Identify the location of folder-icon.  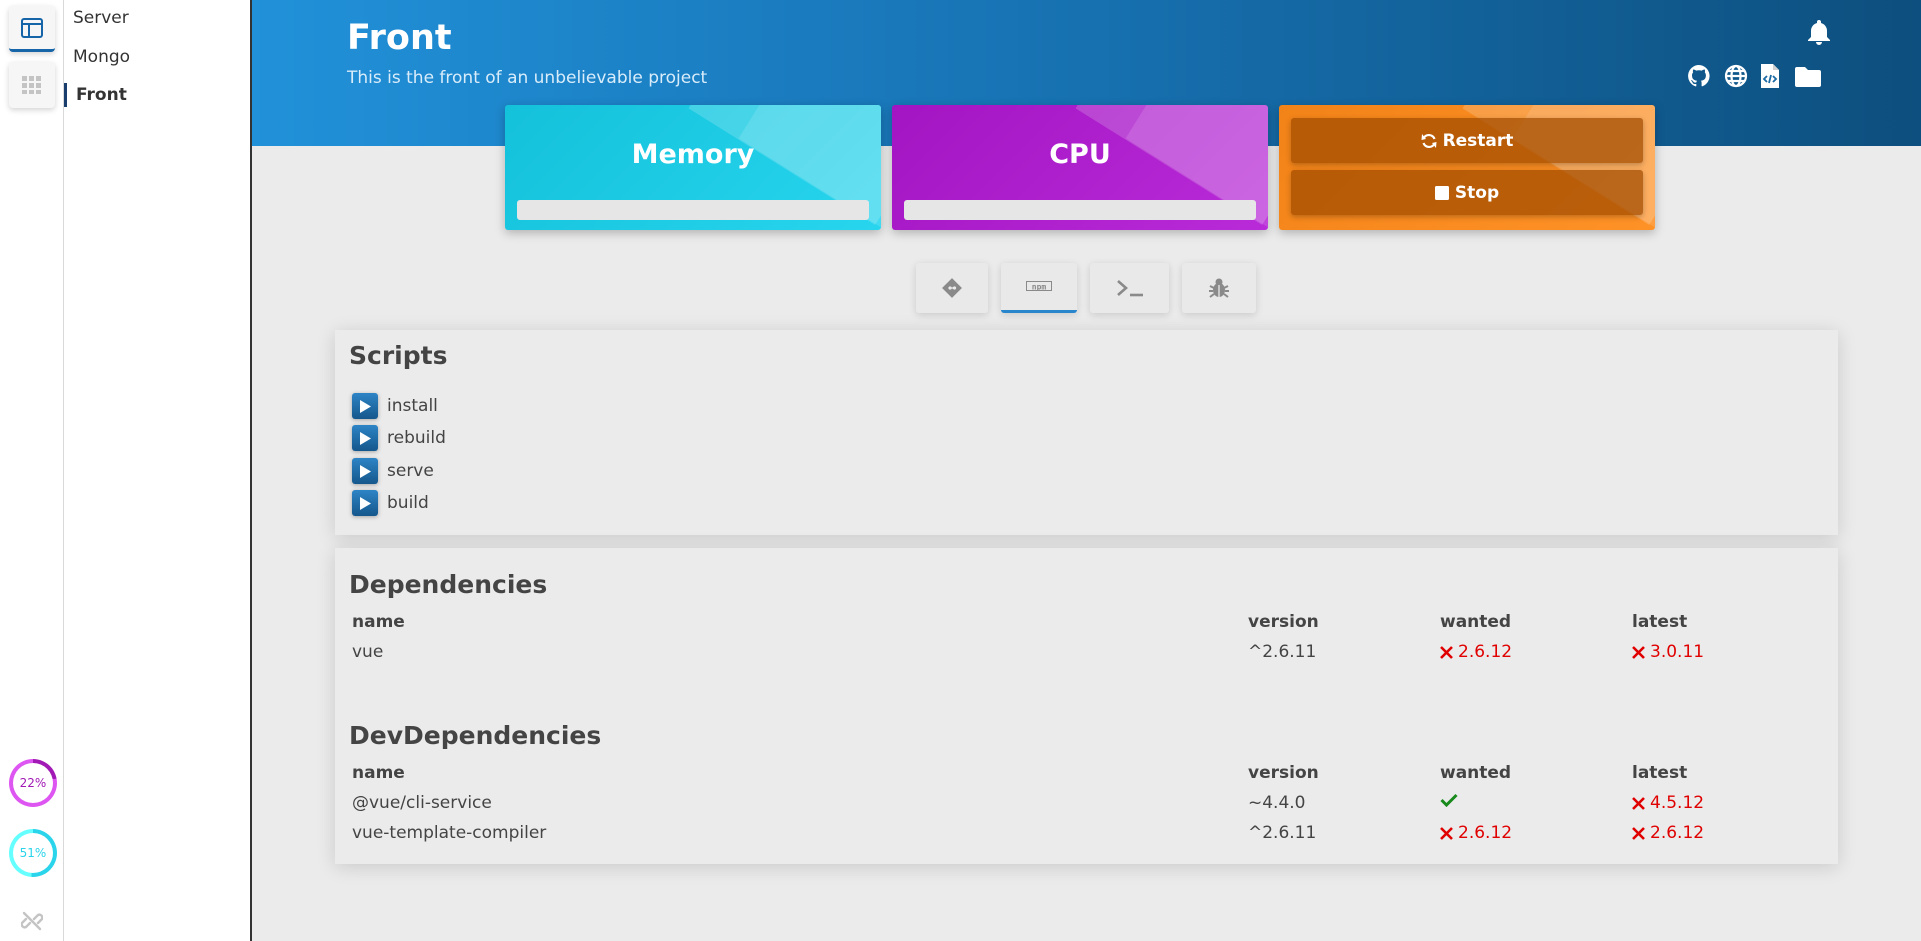
(1808, 77).